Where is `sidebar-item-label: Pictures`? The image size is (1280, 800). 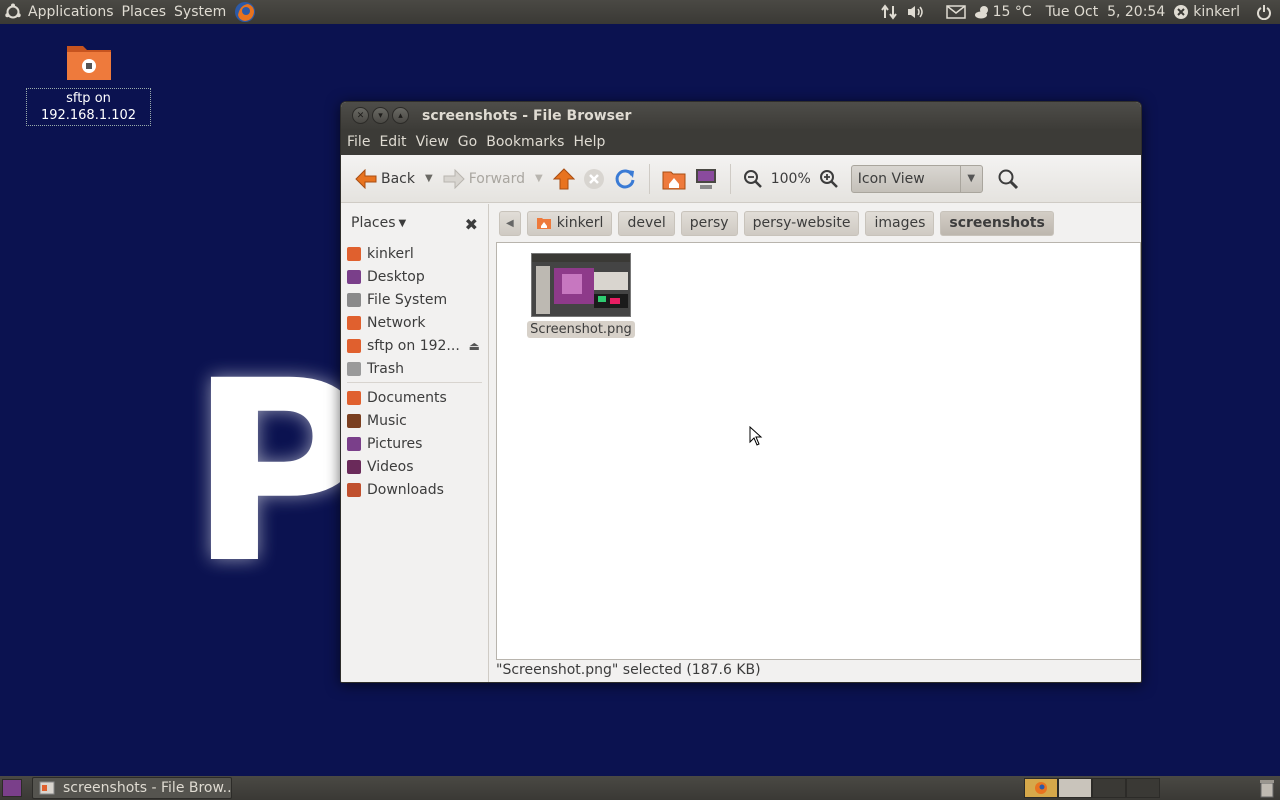
sidebar-item-label: Pictures is located at coordinates (395, 443).